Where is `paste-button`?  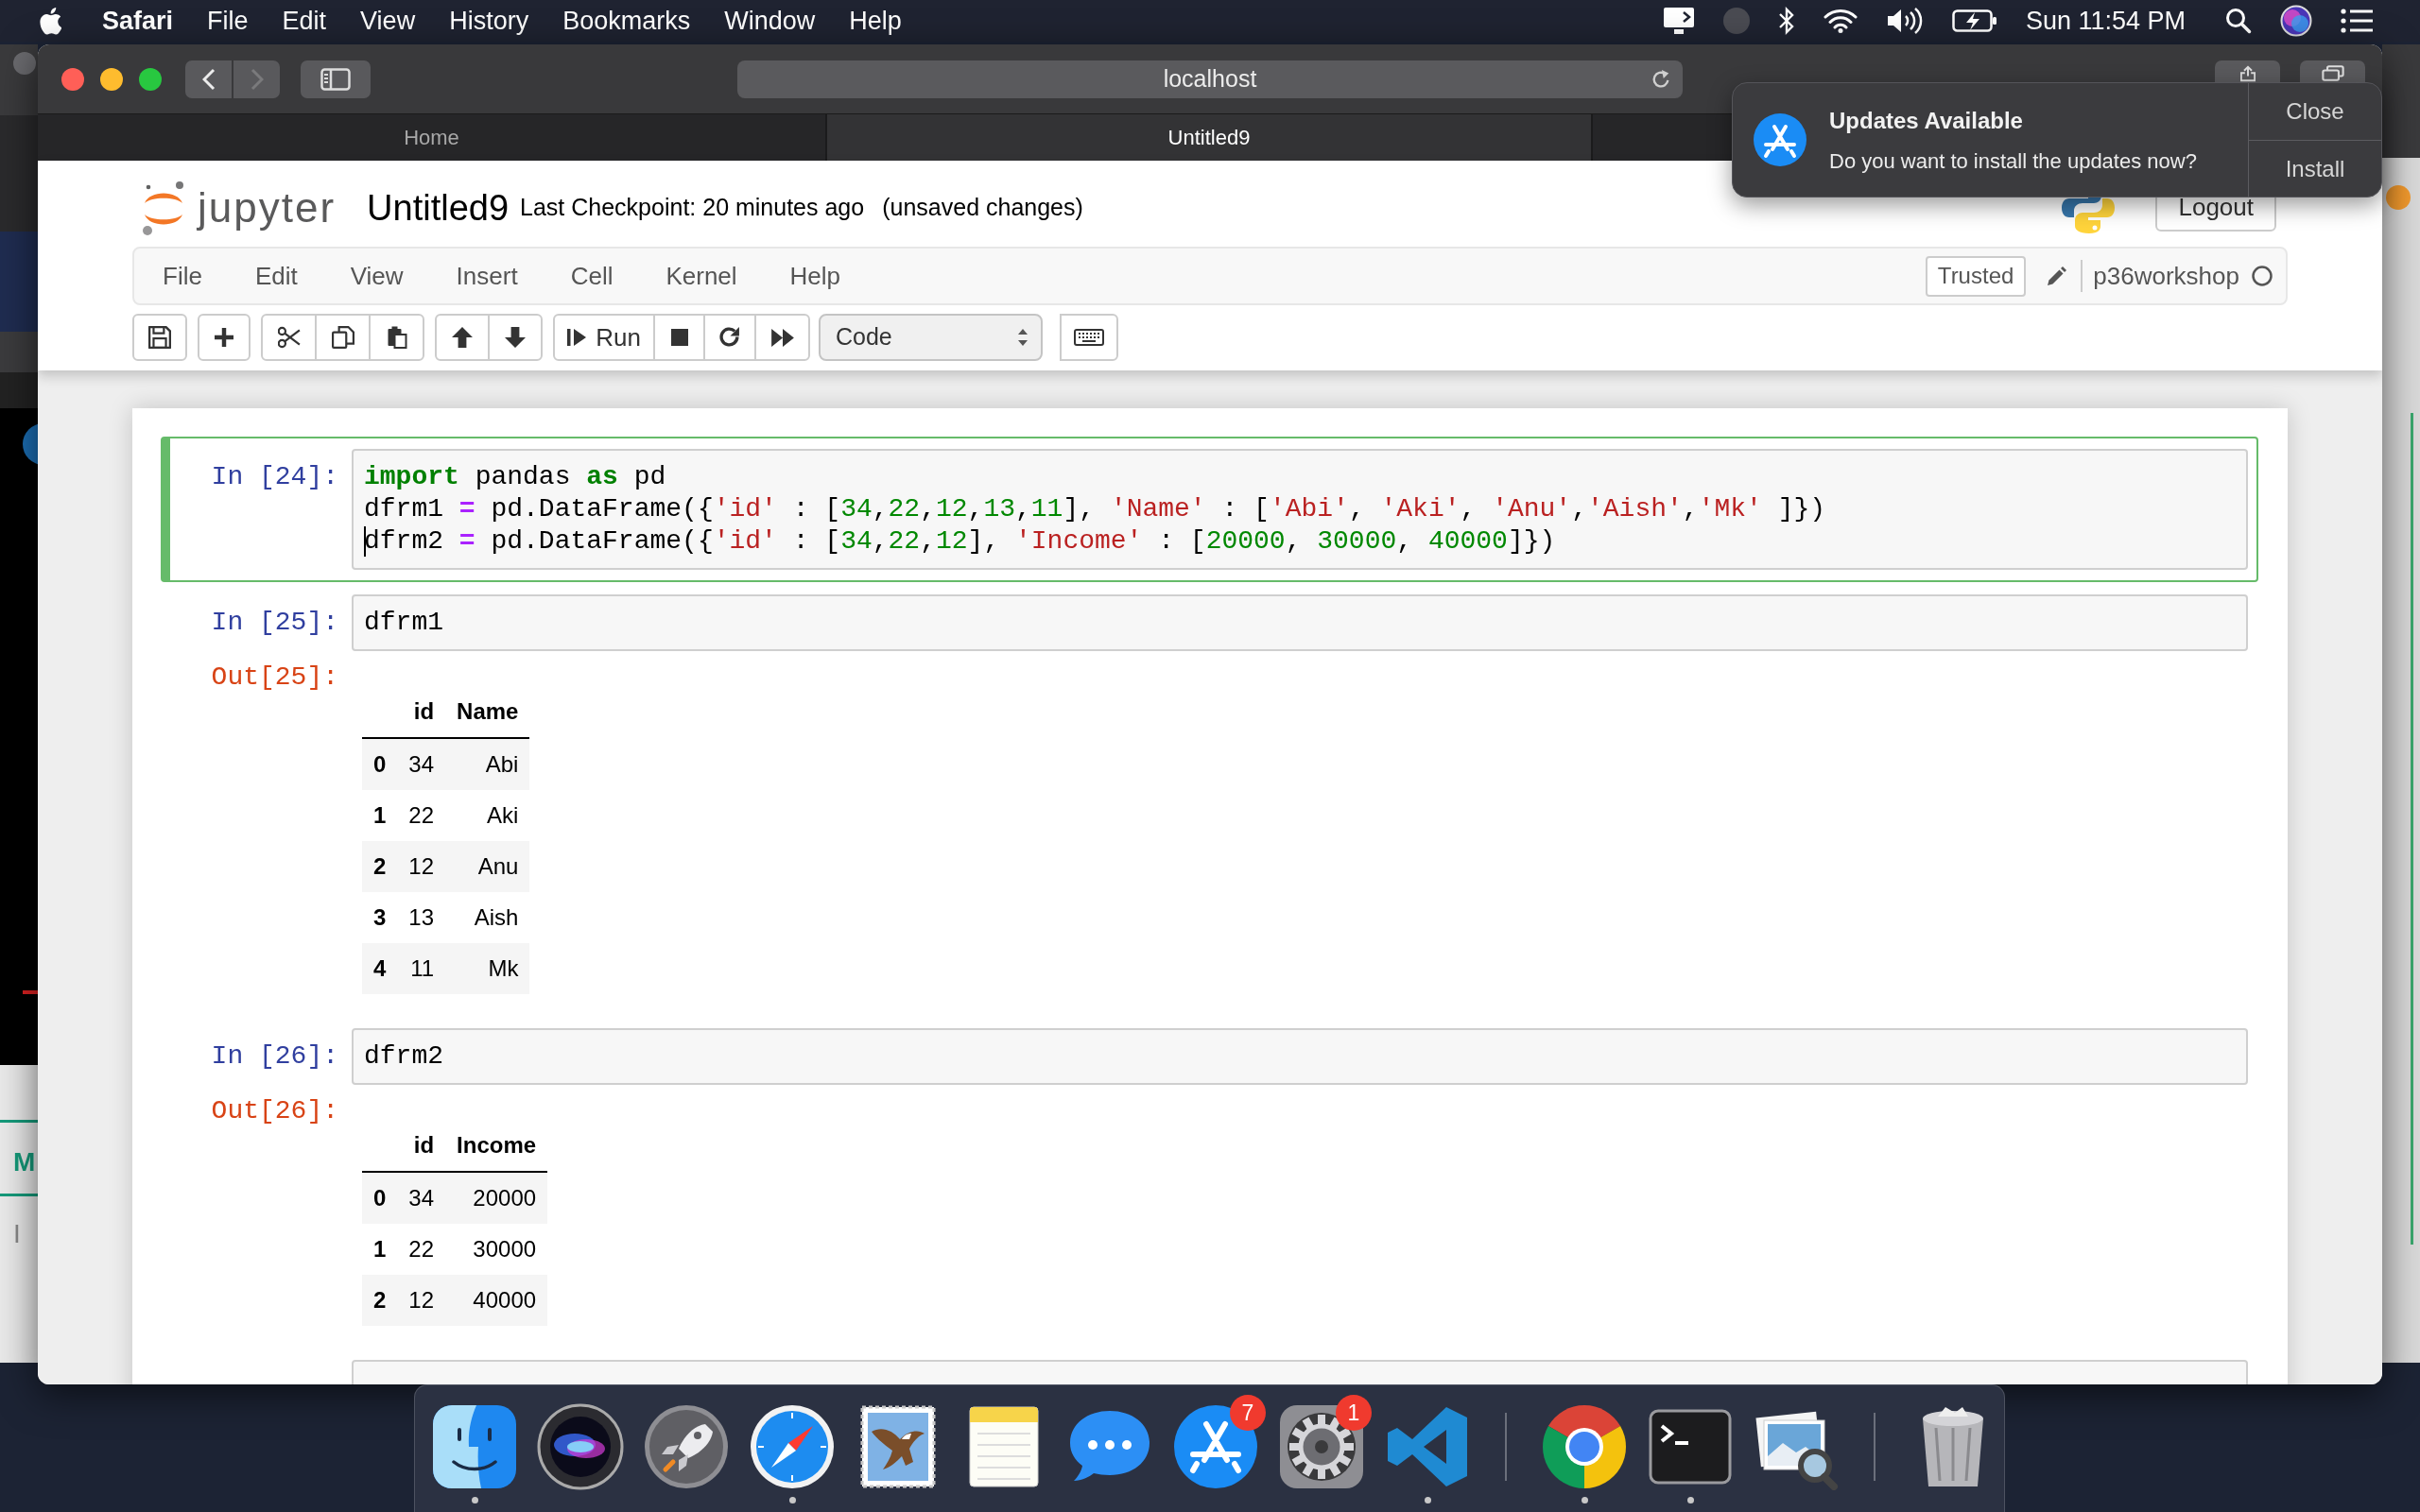
paste-button is located at coordinates (396, 337).